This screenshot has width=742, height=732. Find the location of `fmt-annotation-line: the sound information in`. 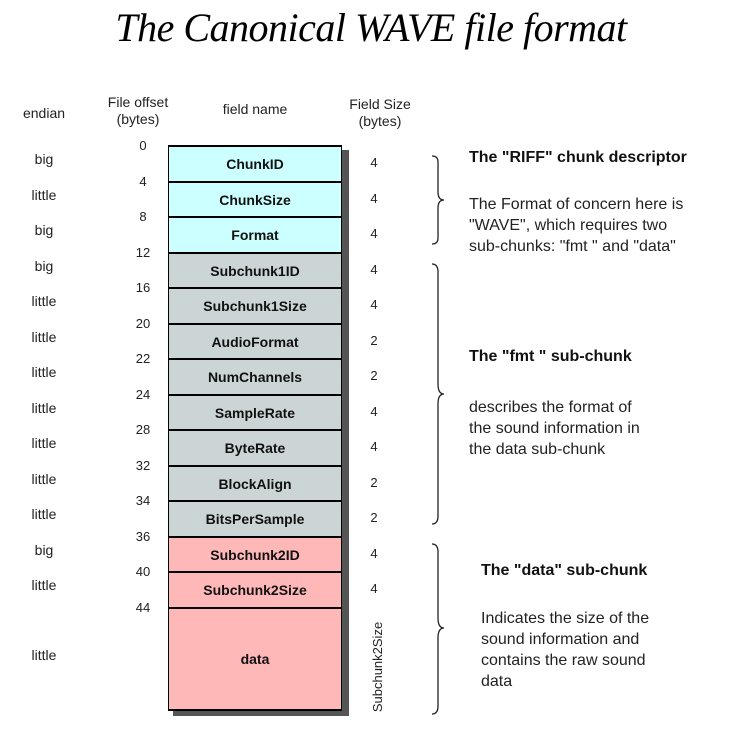

fmt-annotation-line: the sound information in is located at coordinates (554, 428).